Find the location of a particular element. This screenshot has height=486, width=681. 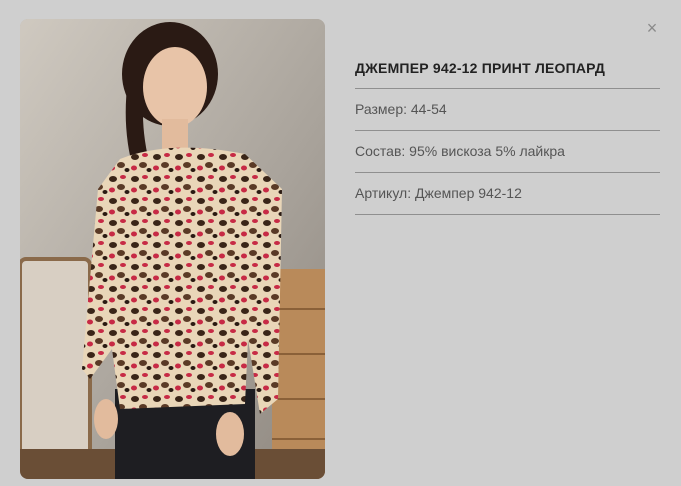

product-article: Артикул: Джемпер 942-12 is located at coordinates (507, 194).